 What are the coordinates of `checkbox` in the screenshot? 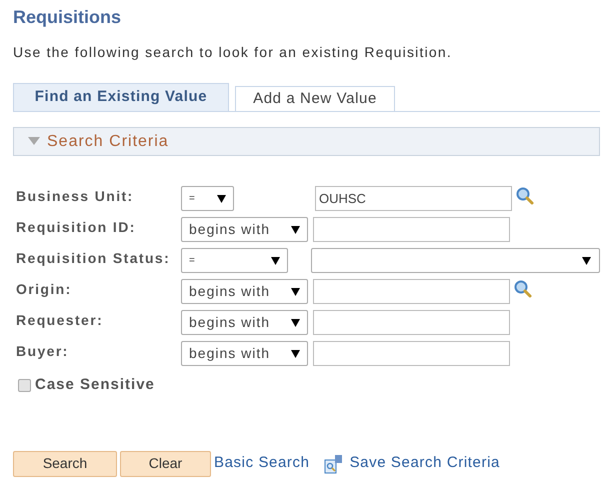 It's located at (24, 385).